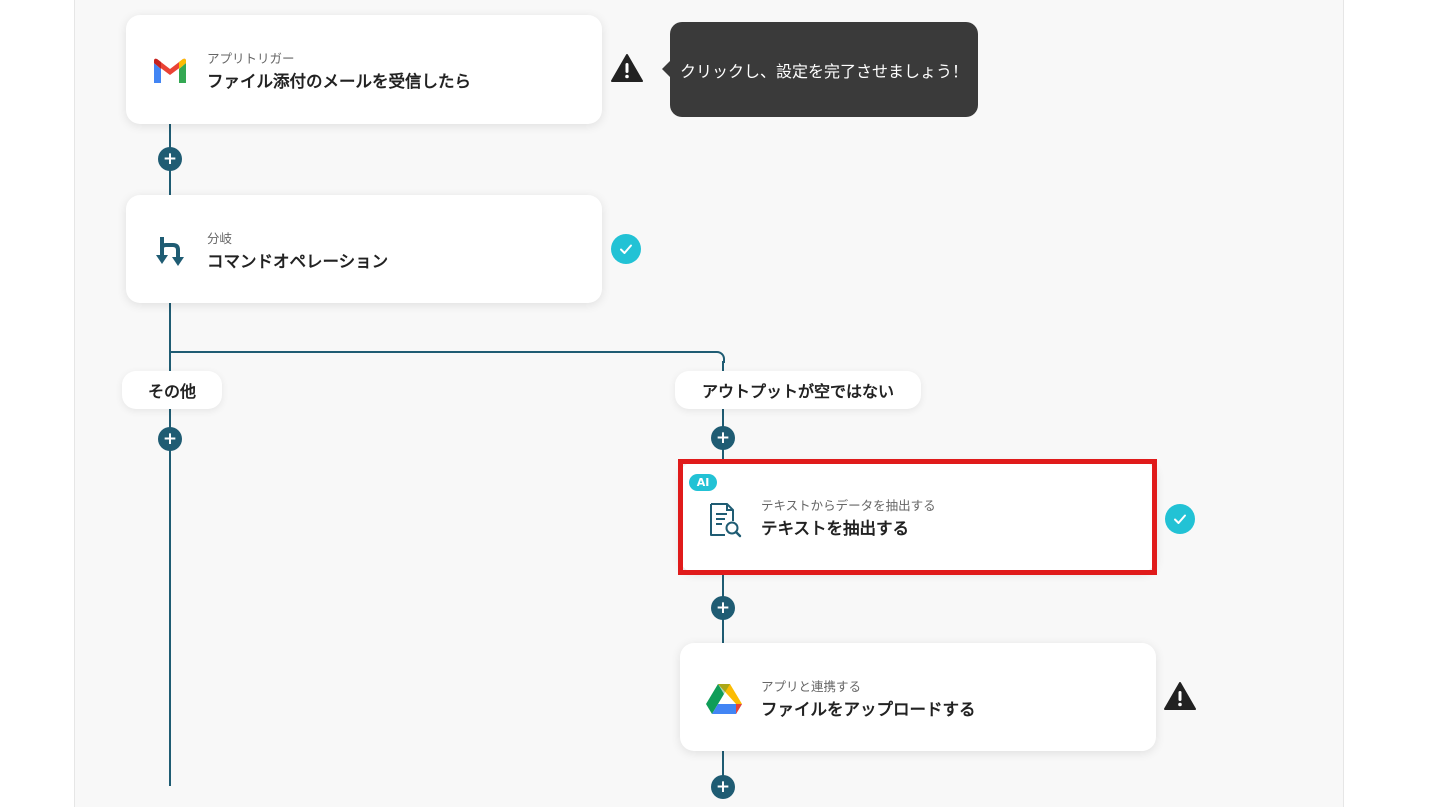  I want to click on branch-label-output-not-empty: アウトプットが空ではない, so click(798, 390).